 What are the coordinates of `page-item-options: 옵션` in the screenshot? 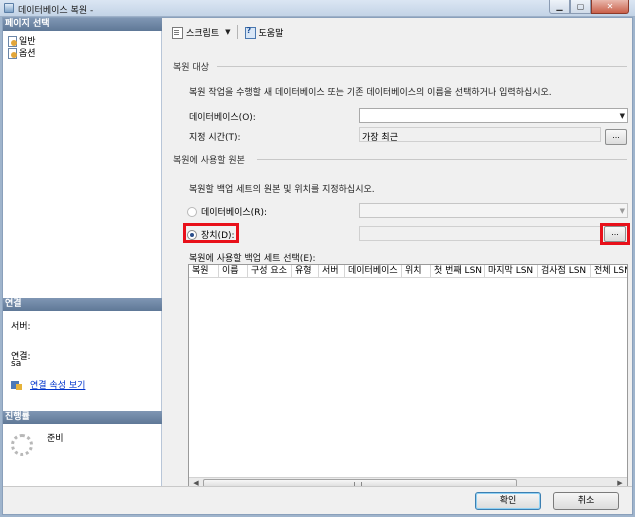 It's located at (21, 52).